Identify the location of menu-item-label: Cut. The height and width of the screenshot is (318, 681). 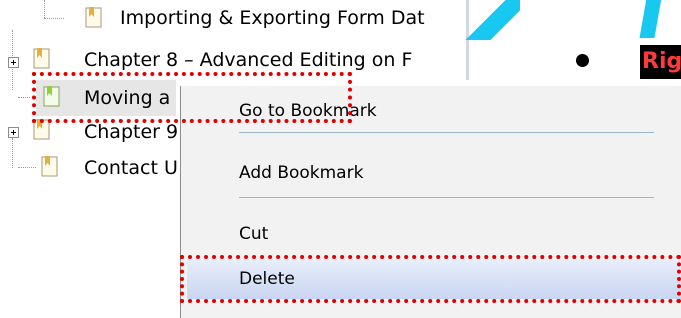
(254, 234).